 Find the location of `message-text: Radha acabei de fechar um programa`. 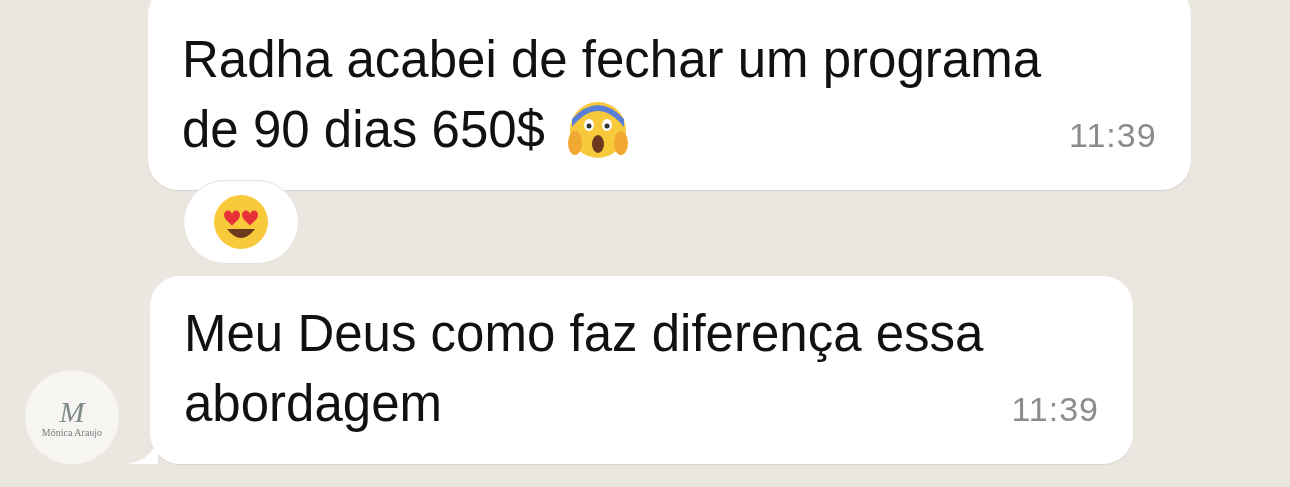

message-text: Radha acabei de fechar um programa is located at coordinates (611, 60).